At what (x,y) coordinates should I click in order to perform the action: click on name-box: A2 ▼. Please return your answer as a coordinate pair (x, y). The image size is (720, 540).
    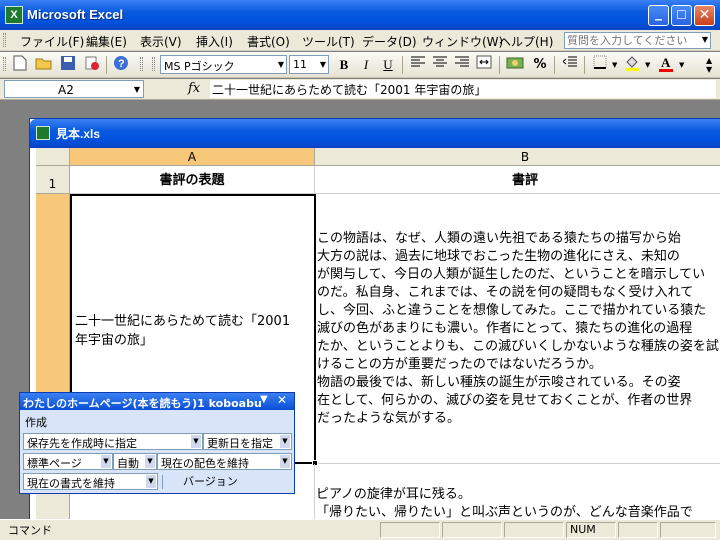
    Looking at the image, I should click on (74, 89).